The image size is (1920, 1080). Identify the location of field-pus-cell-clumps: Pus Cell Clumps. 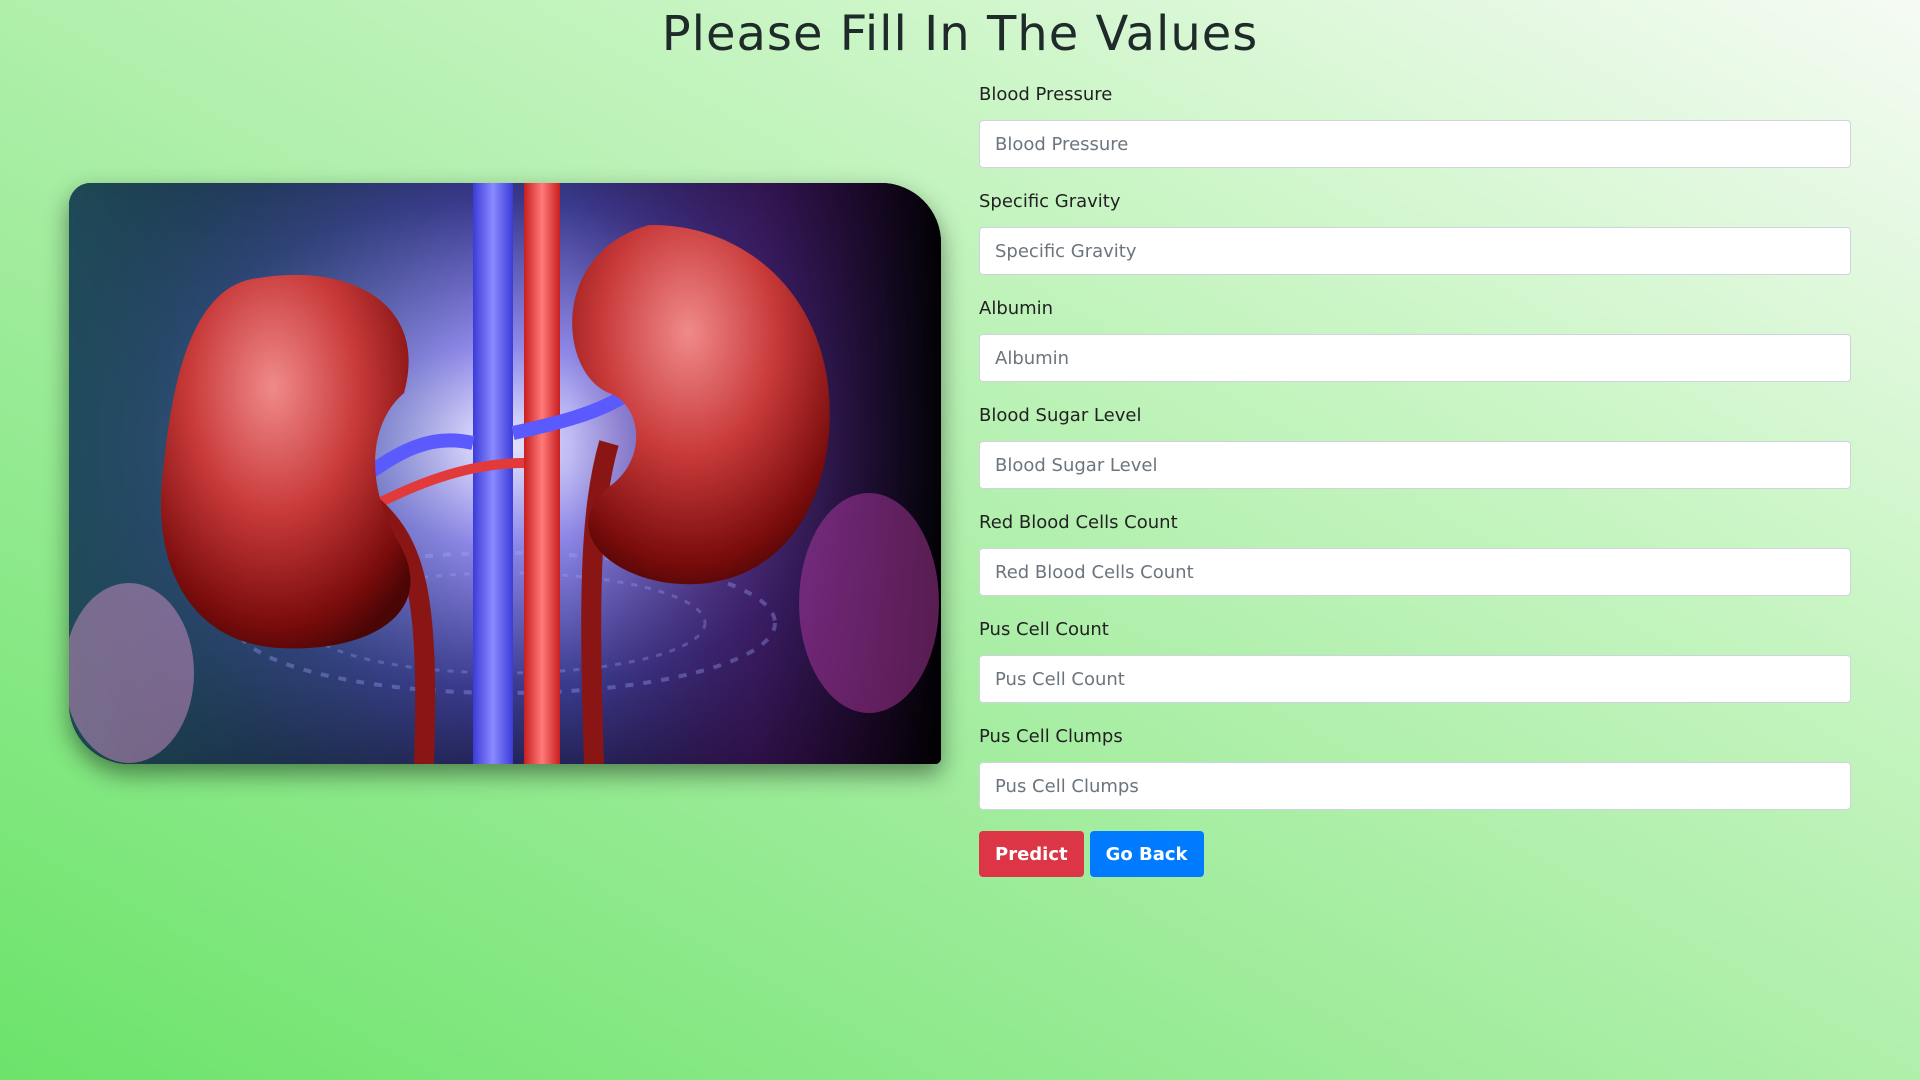
(1415, 767).